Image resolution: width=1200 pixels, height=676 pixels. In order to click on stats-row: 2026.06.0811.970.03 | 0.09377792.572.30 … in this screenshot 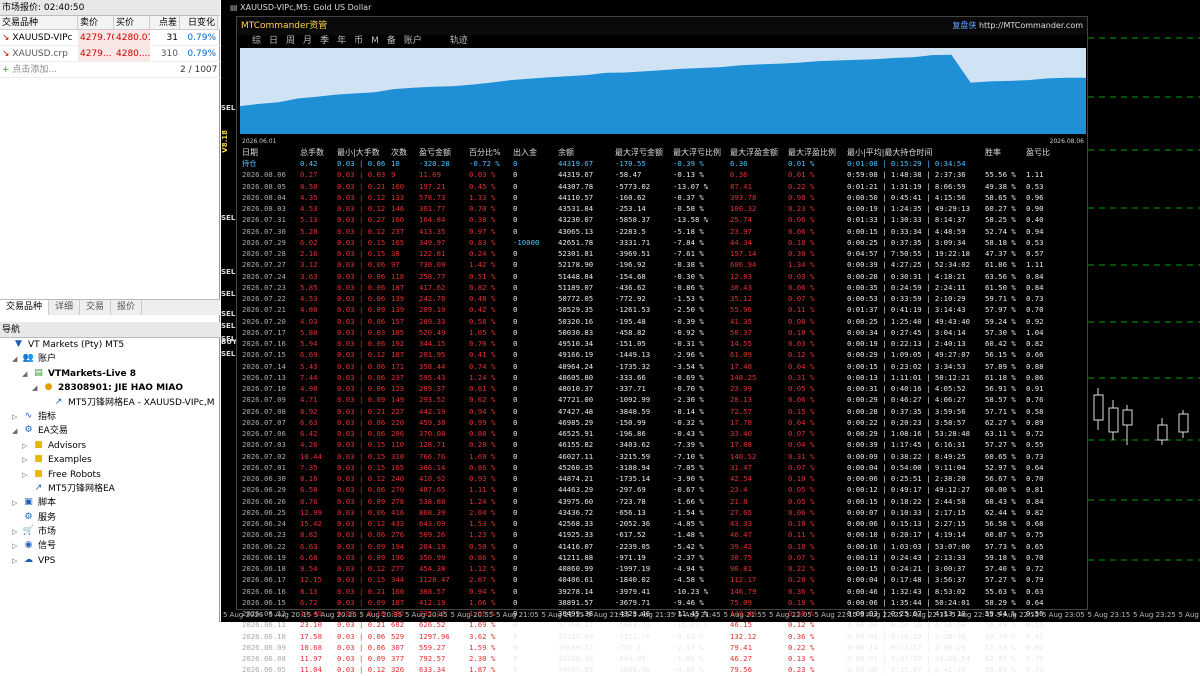, I will do `click(662, 658)`.